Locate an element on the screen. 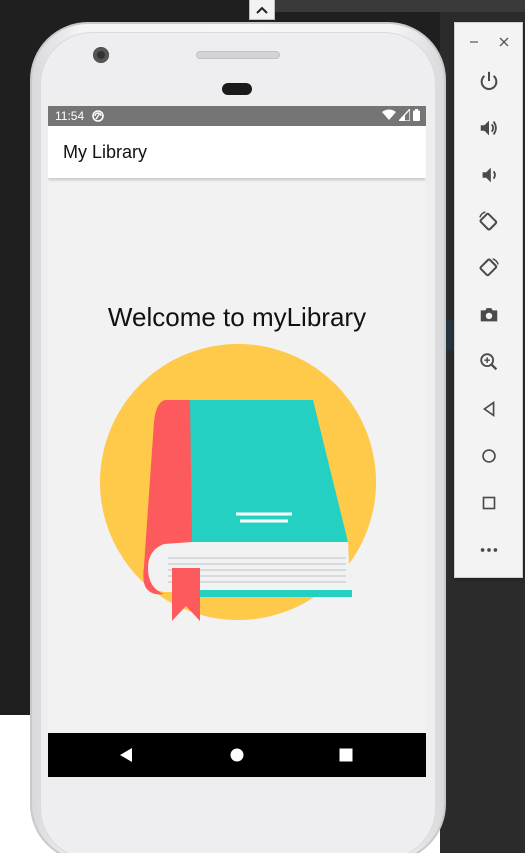 The image size is (525, 853). chevron-up-icon is located at coordinates (262, 10).